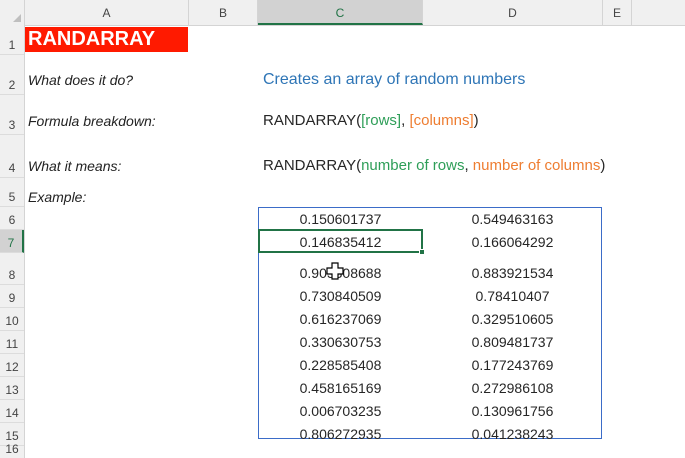  I want to click on array-cell-d12: 0.177243769, so click(512, 365).